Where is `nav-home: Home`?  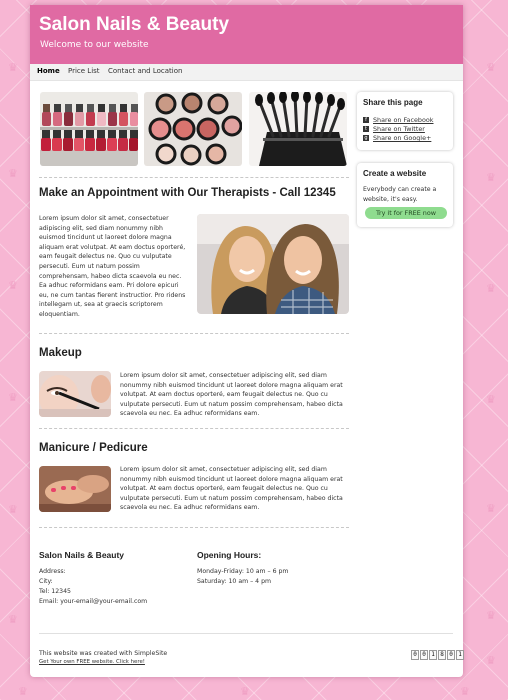
nav-home: Home is located at coordinates (48, 71).